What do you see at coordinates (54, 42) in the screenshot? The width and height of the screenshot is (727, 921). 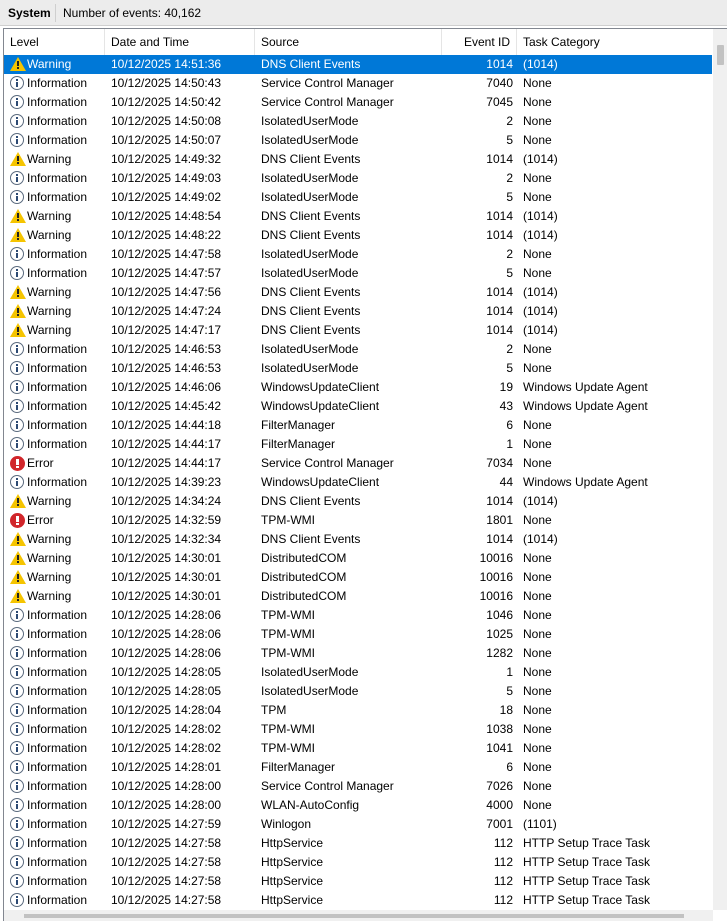 I see `column-header-level: Level` at bounding box center [54, 42].